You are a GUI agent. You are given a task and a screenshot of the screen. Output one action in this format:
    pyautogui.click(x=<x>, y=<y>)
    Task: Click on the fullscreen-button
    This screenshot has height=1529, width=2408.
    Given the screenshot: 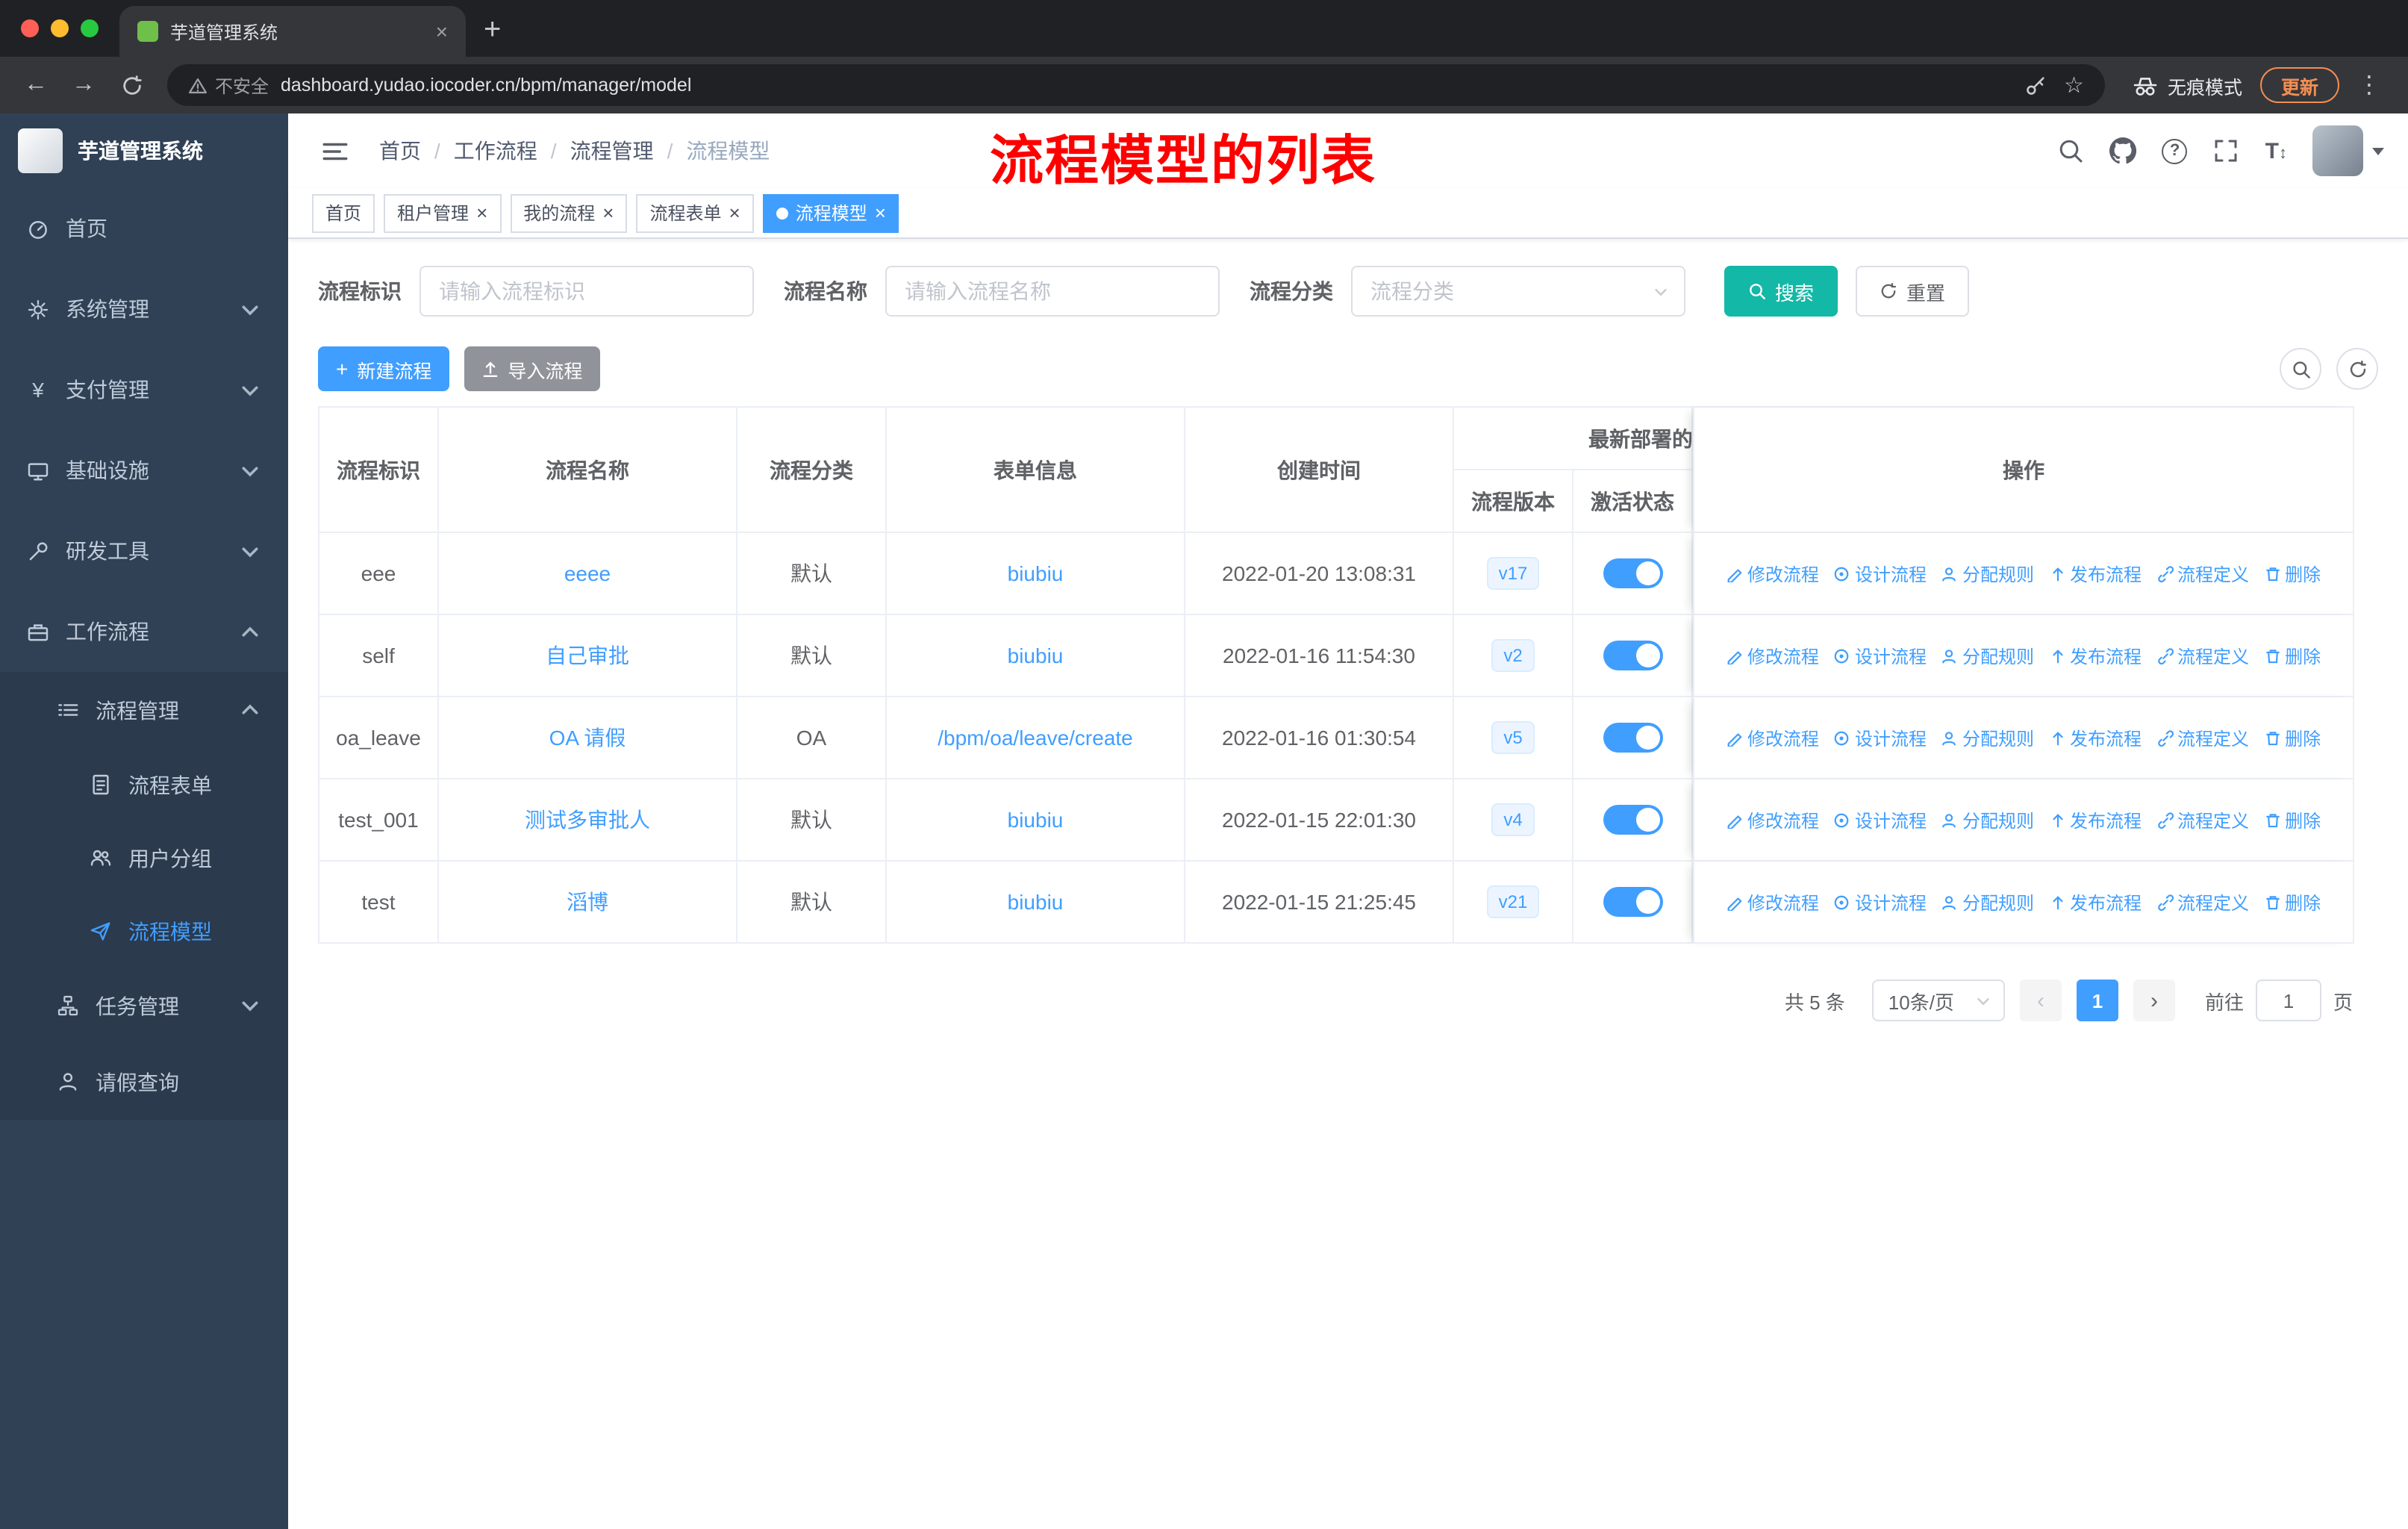 What is the action you would take?
    pyautogui.click(x=2226, y=150)
    